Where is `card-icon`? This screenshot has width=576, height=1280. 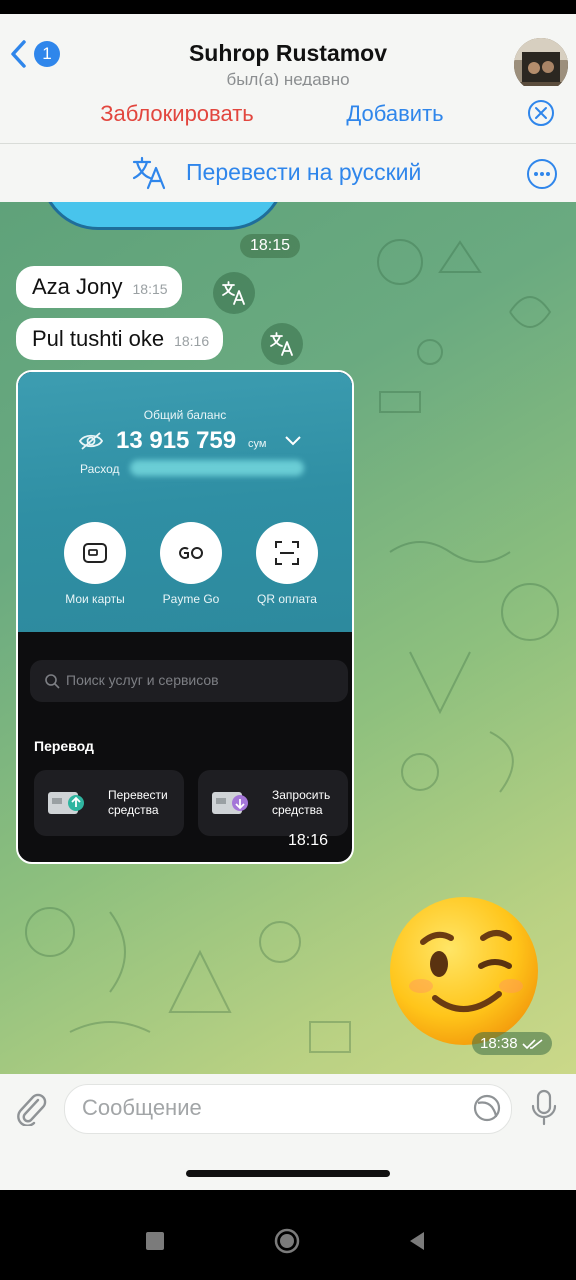
card-icon is located at coordinates (95, 553).